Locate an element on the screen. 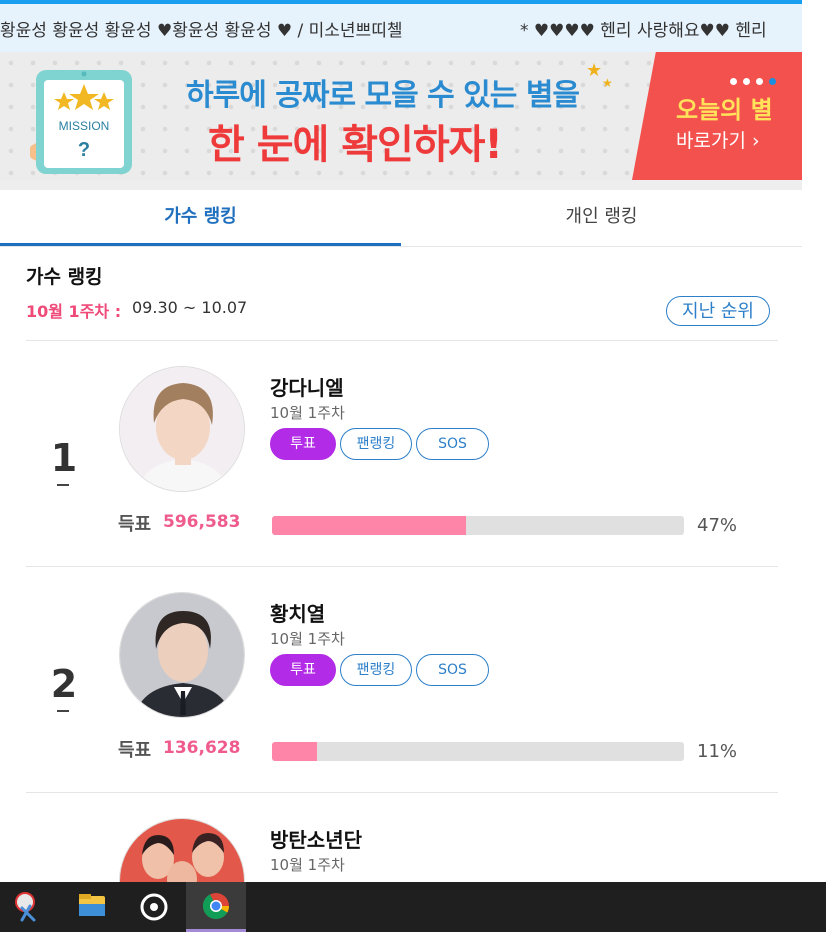 This screenshot has width=826, height=936. chrome-taskbar-button is located at coordinates (216, 907).